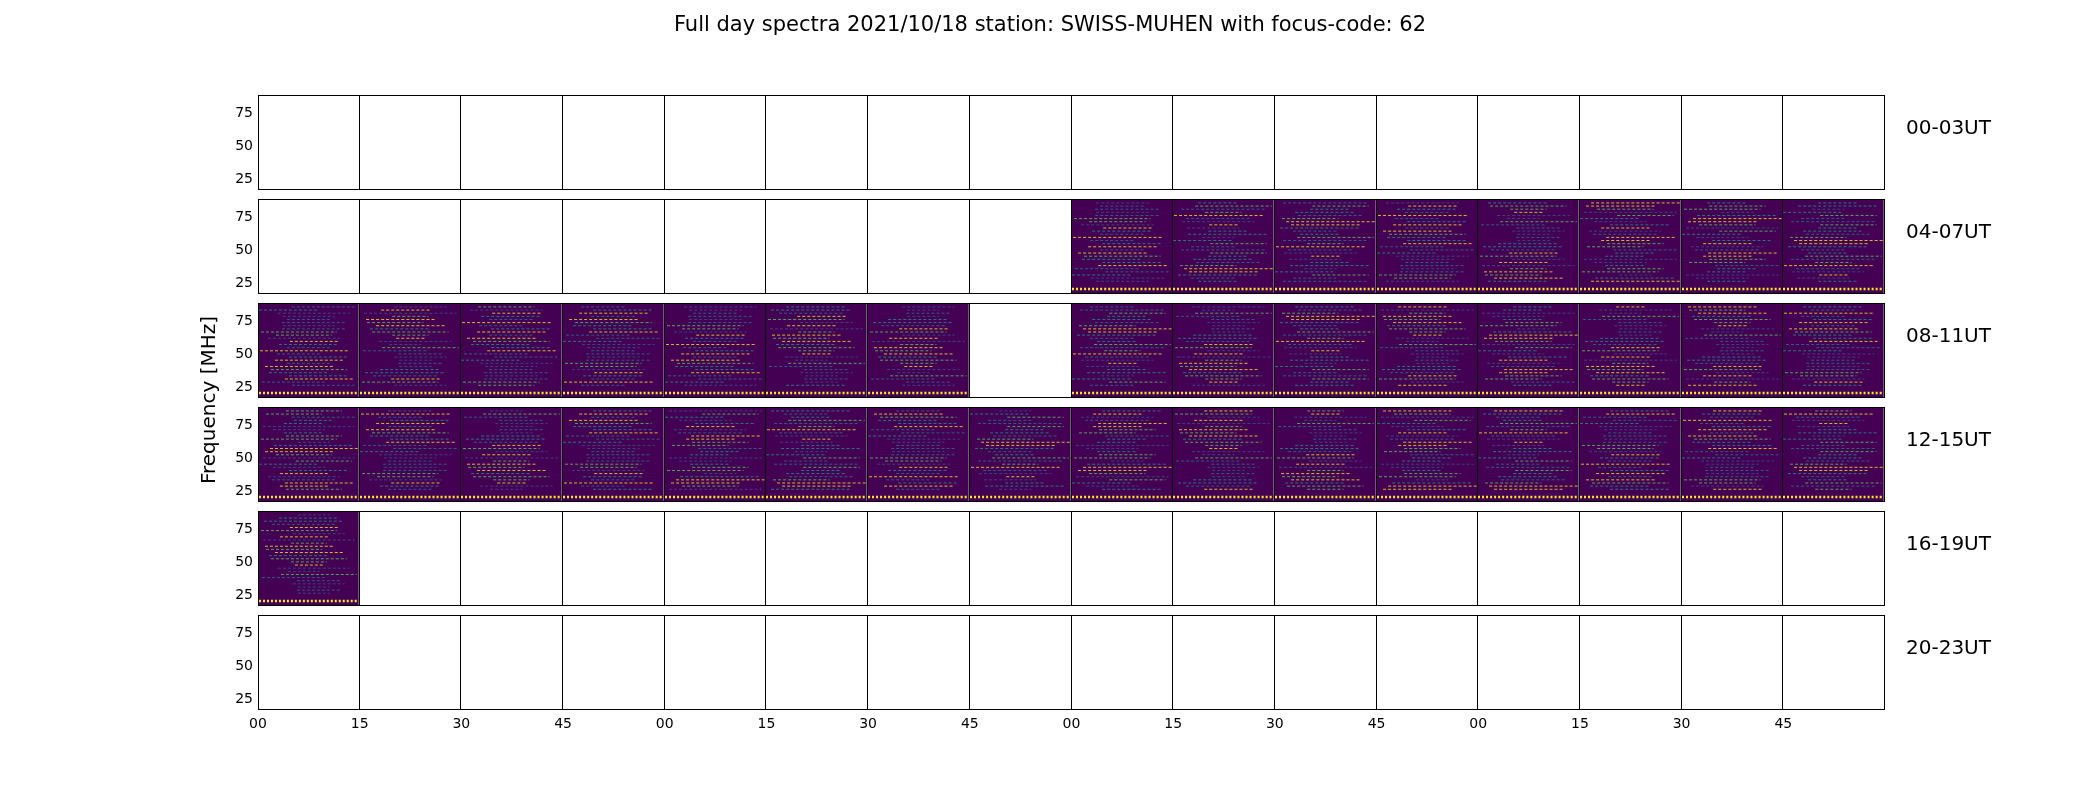  What do you see at coordinates (1050, 24) in the screenshot?
I see `figure-title: Full day spectra 2021/10/18 station: SWISS-MUHEN with focus-code: 62` at bounding box center [1050, 24].